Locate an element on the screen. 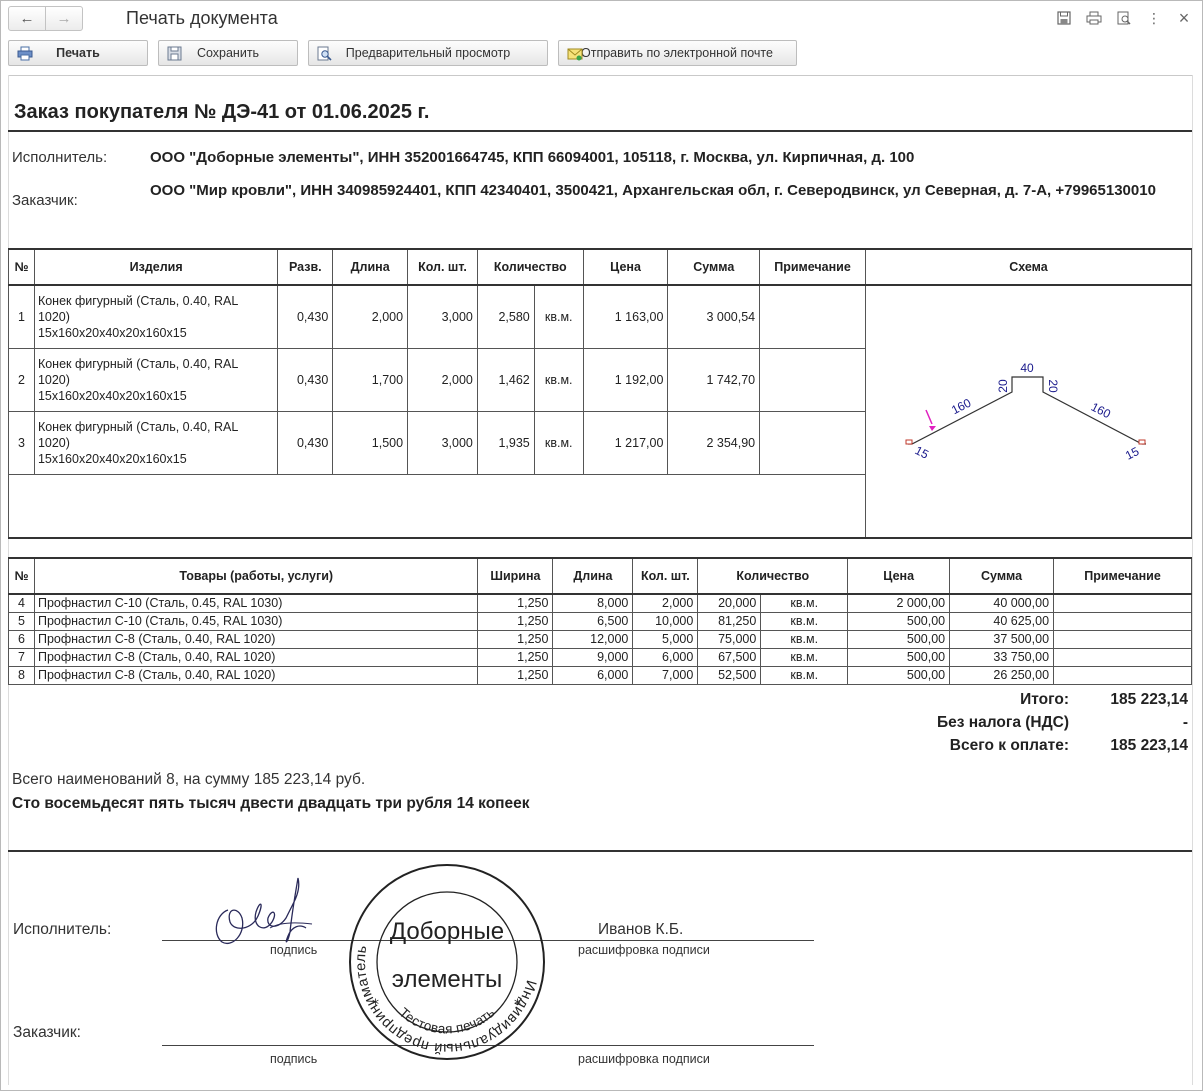 Image resolution: width=1203 pixels, height=1091 pixels. title-divider is located at coordinates (600, 131).